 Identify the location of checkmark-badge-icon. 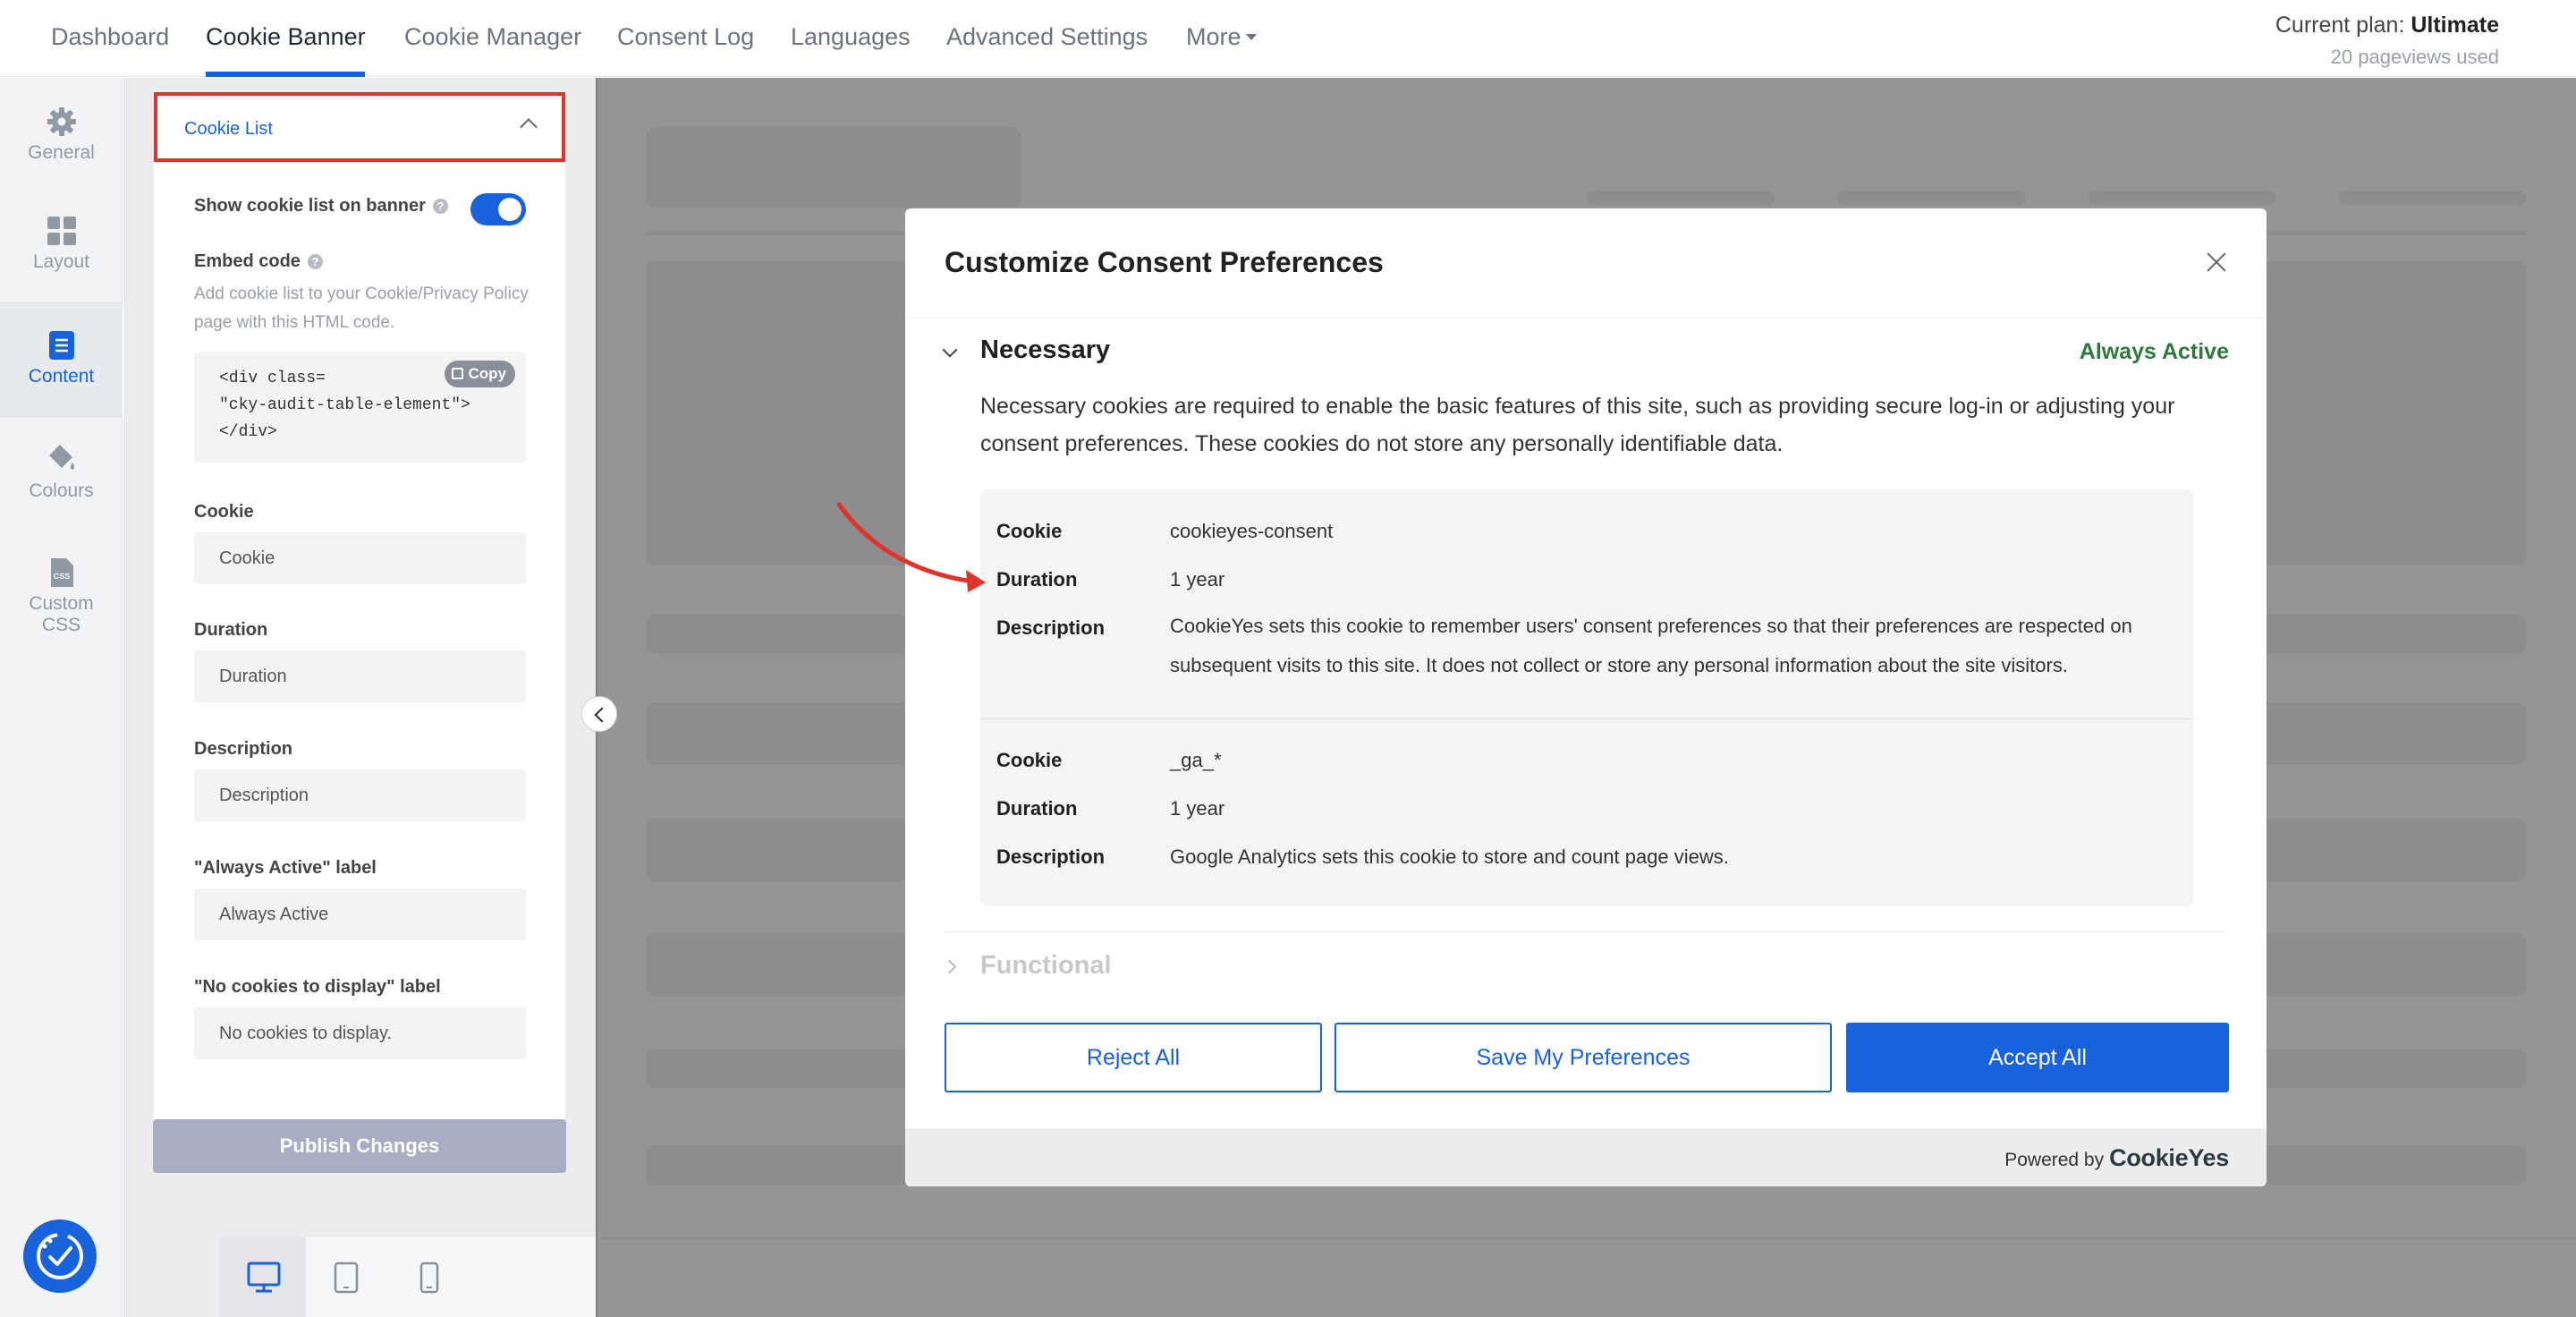
(60, 1256).